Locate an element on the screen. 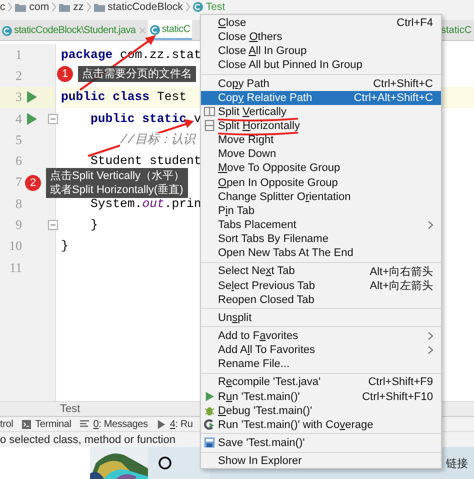  tool-window-button: 4: Ru is located at coordinates (174, 424).